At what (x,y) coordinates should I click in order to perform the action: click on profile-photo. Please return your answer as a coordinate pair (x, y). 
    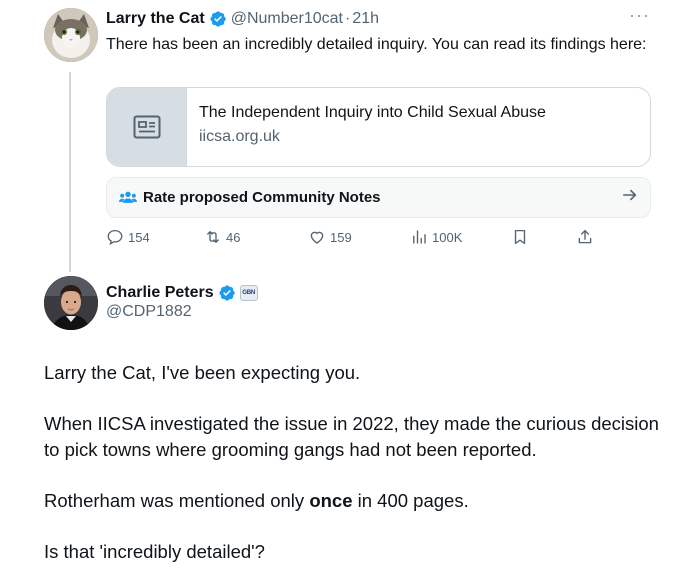
    Looking at the image, I should click on (71, 303).